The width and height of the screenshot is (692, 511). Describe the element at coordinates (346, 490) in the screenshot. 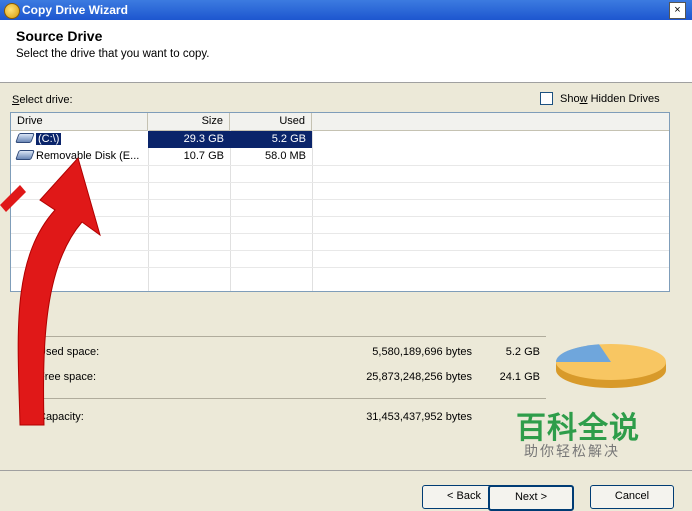

I see `button-bar: < Back Next > Cancel` at that location.